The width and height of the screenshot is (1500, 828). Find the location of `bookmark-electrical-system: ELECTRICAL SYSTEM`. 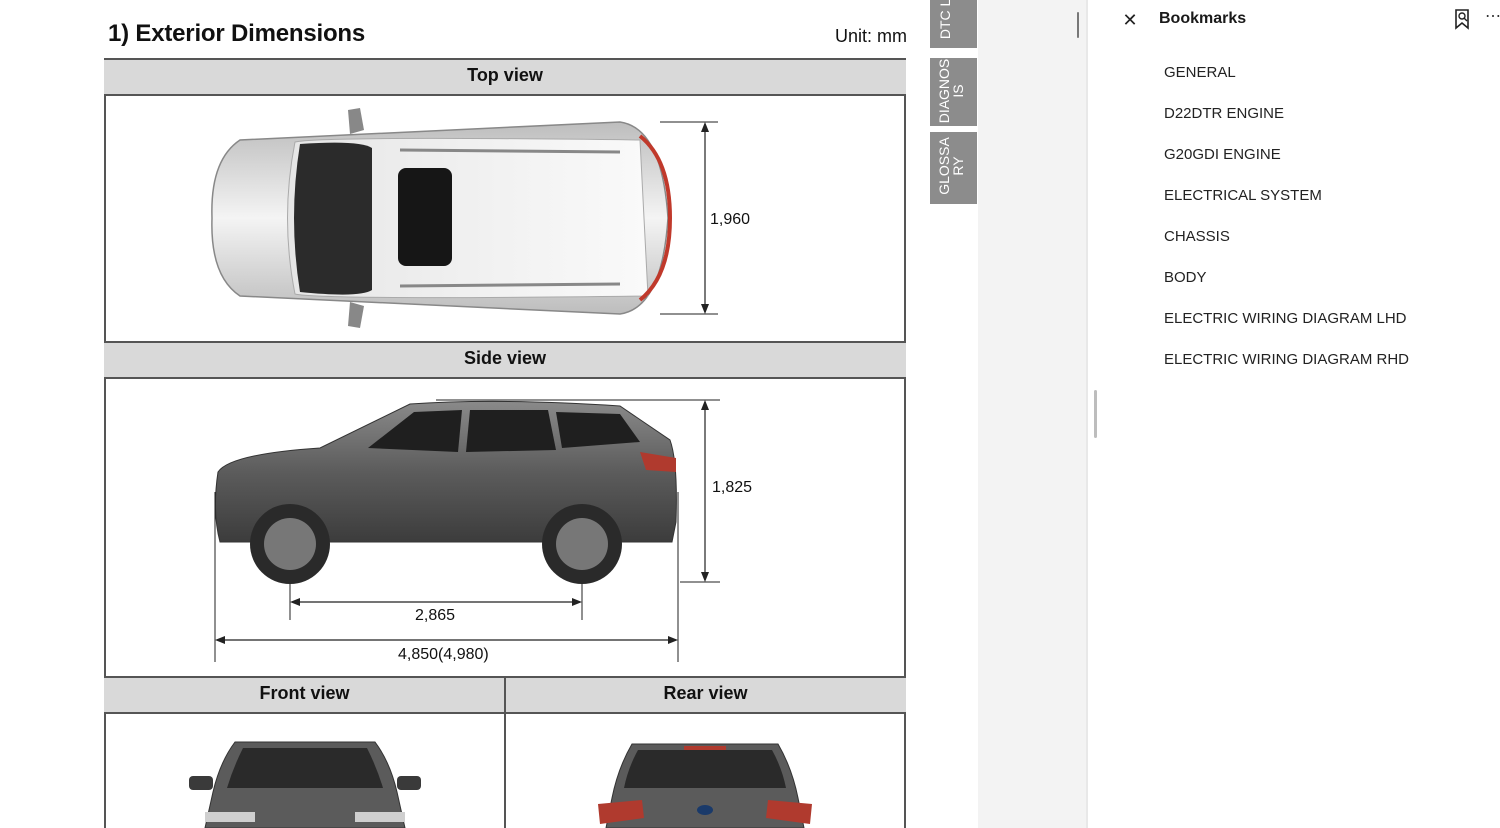

bookmark-electrical-system: ELECTRICAL SYSTEM is located at coordinates (1294, 199).